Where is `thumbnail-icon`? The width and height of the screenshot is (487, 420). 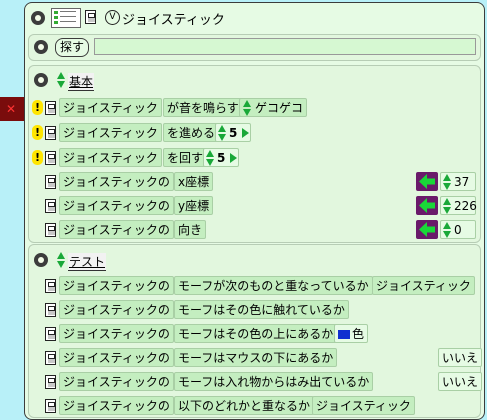
thumbnail-icon is located at coordinates (66, 18).